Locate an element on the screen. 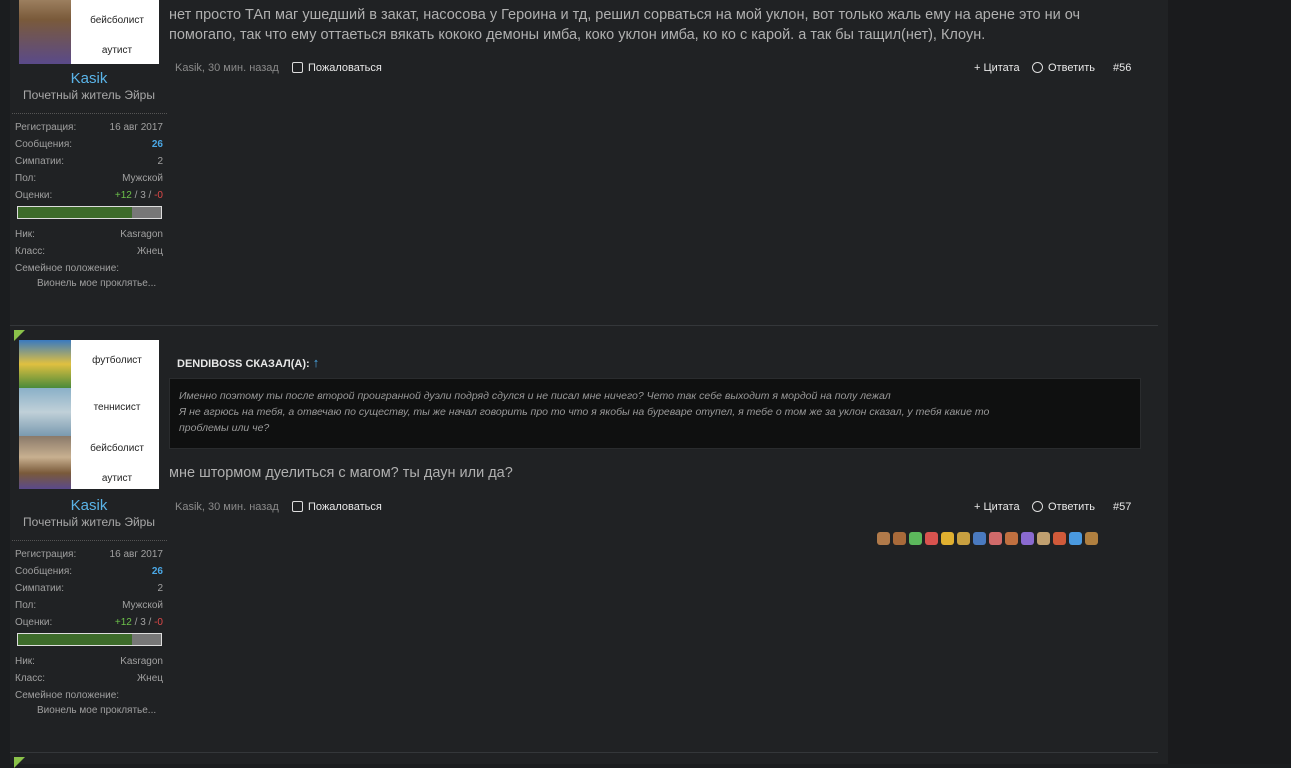  new-post-marker is located at coordinates (19, 762).